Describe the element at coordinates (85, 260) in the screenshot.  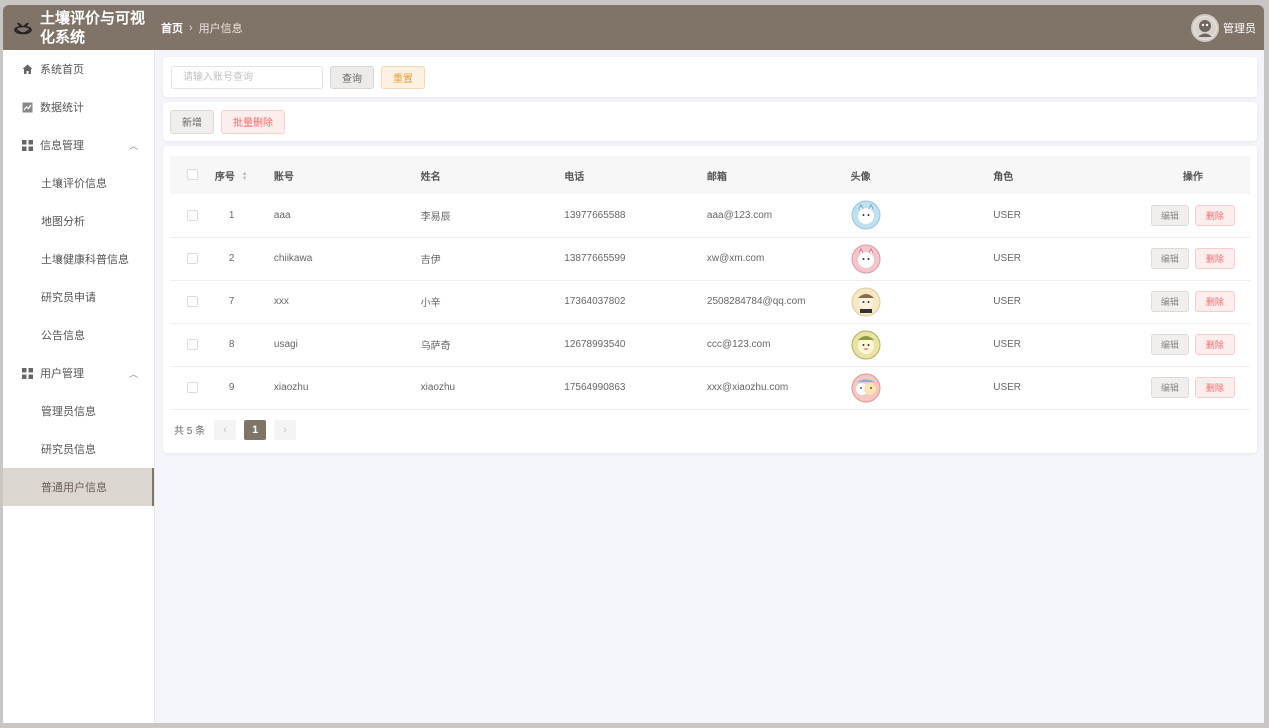
I see `sidebar-item-label: 土壤健康科普信息` at that location.